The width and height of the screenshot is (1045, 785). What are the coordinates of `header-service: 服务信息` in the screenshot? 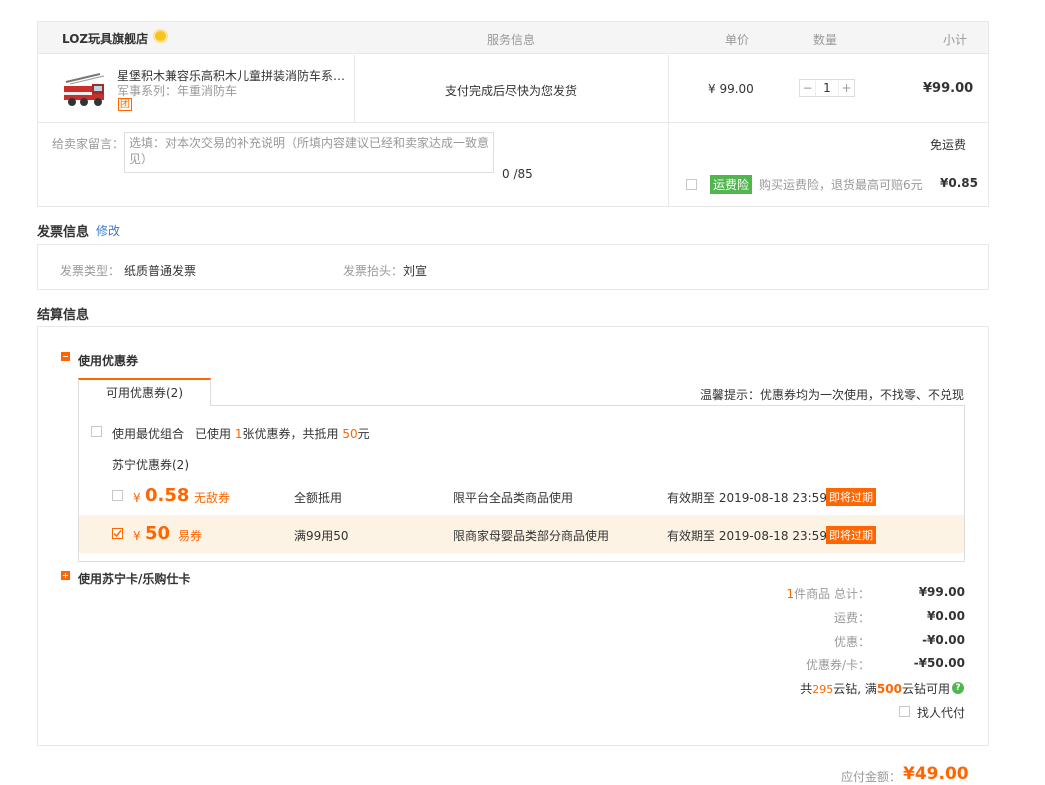 It's located at (511, 40).